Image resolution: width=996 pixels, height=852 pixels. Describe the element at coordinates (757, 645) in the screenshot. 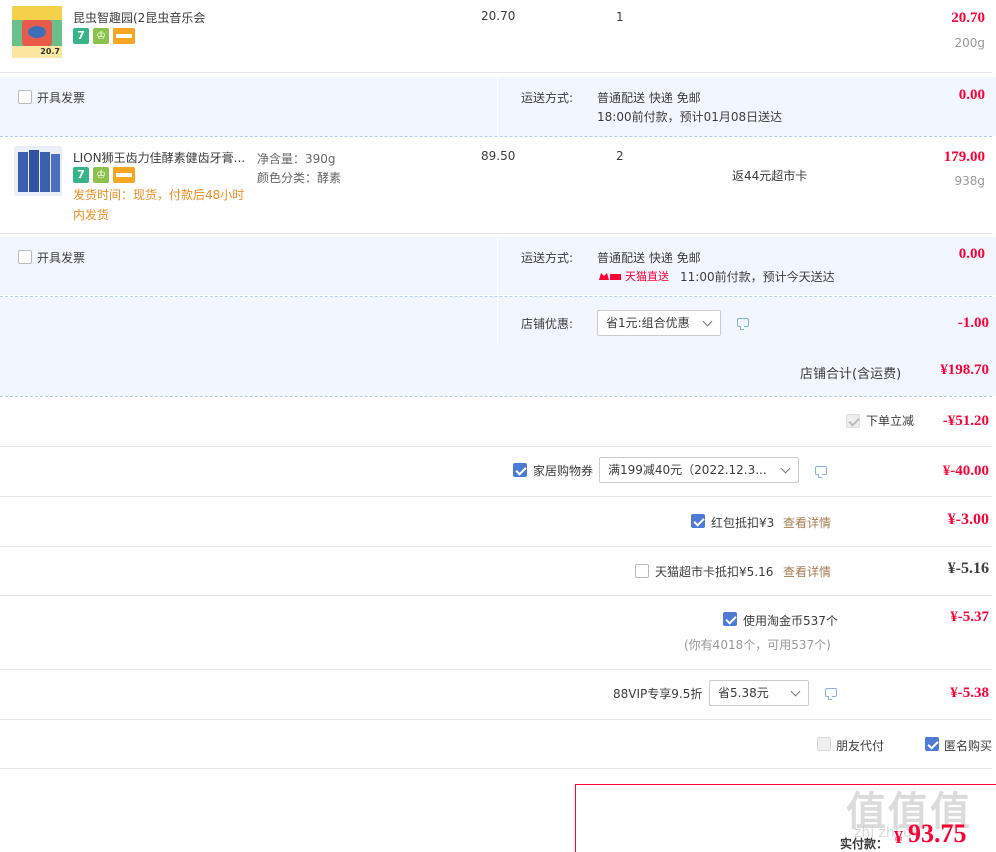

I see `taojinbi-note: (你有4018个，可用537个)` at that location.